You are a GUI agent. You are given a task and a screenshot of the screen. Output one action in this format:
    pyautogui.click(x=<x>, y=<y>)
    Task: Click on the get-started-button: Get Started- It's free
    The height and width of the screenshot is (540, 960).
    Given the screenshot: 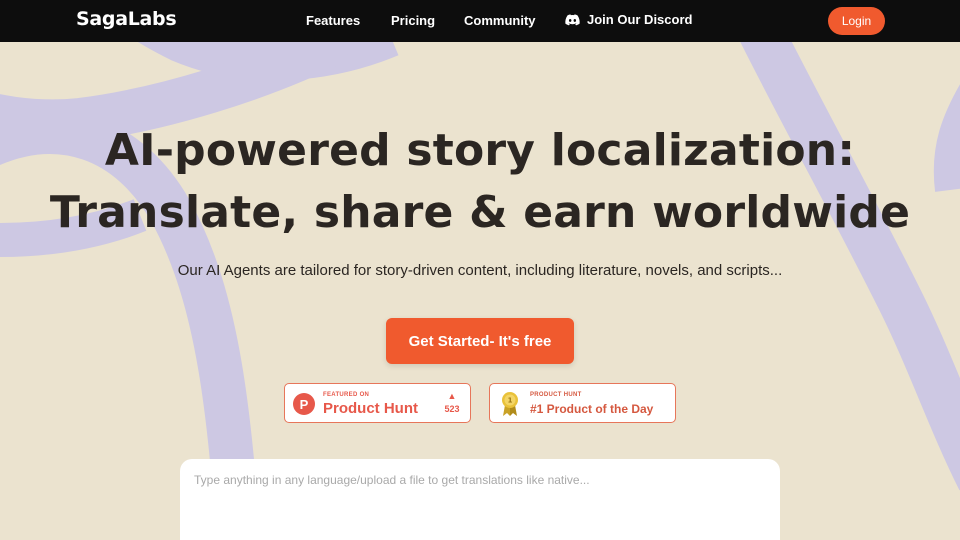 What is the action you would take?
    pyautogui.click(x=480, y=341)
    